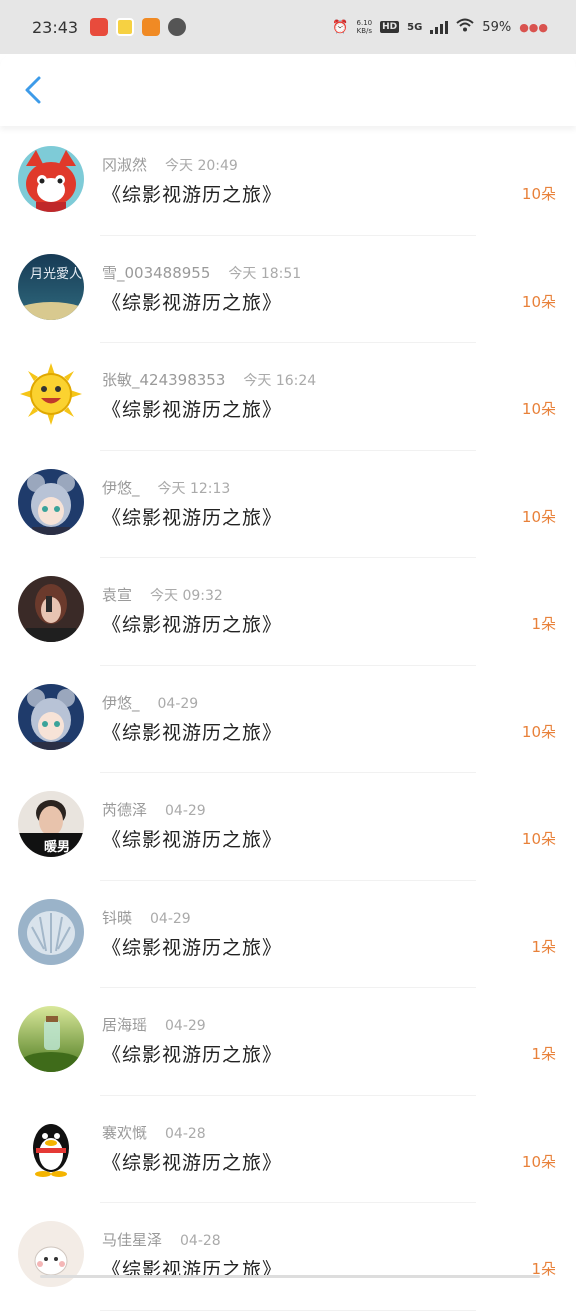  Describe the element at coordinates (288, 827) in the screenshot. I see `list-item: 暖男 芮德泽 04-29 《综影视游历之旅》 10朵` at that location.